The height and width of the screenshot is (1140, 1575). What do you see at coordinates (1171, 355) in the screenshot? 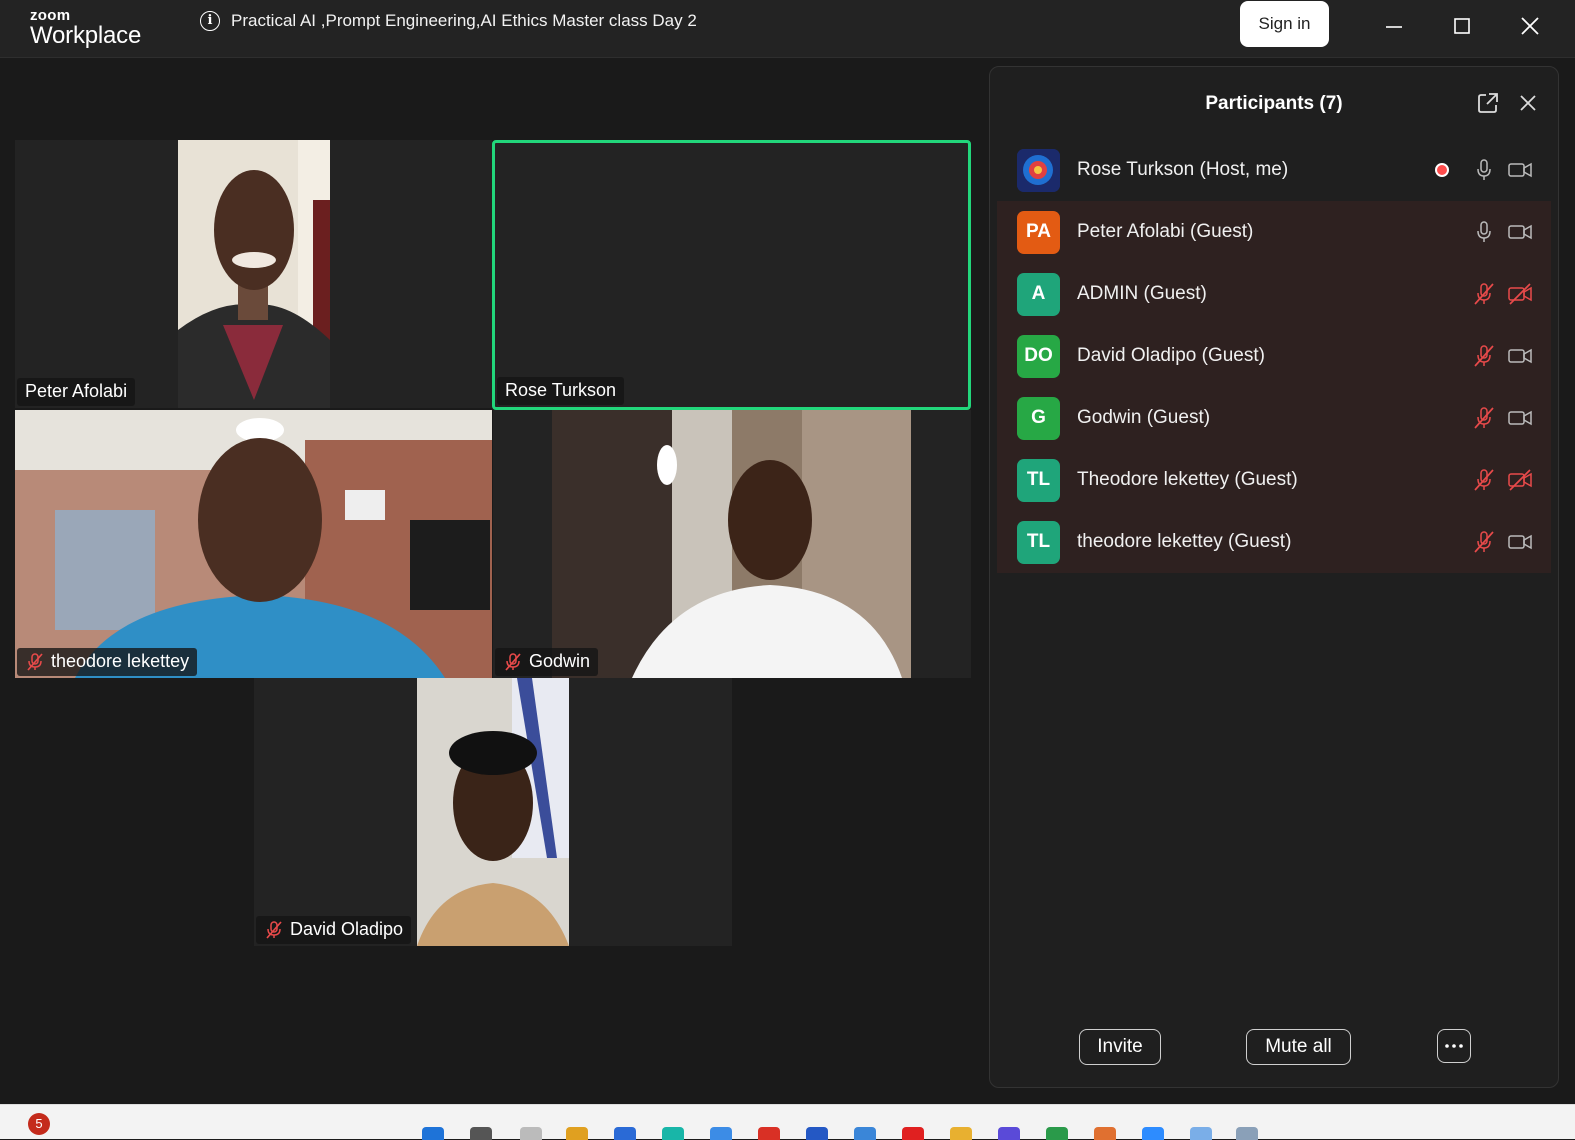
I see `participant-name: David Oladipo (Guest)` at bounding box center [1171, 355].